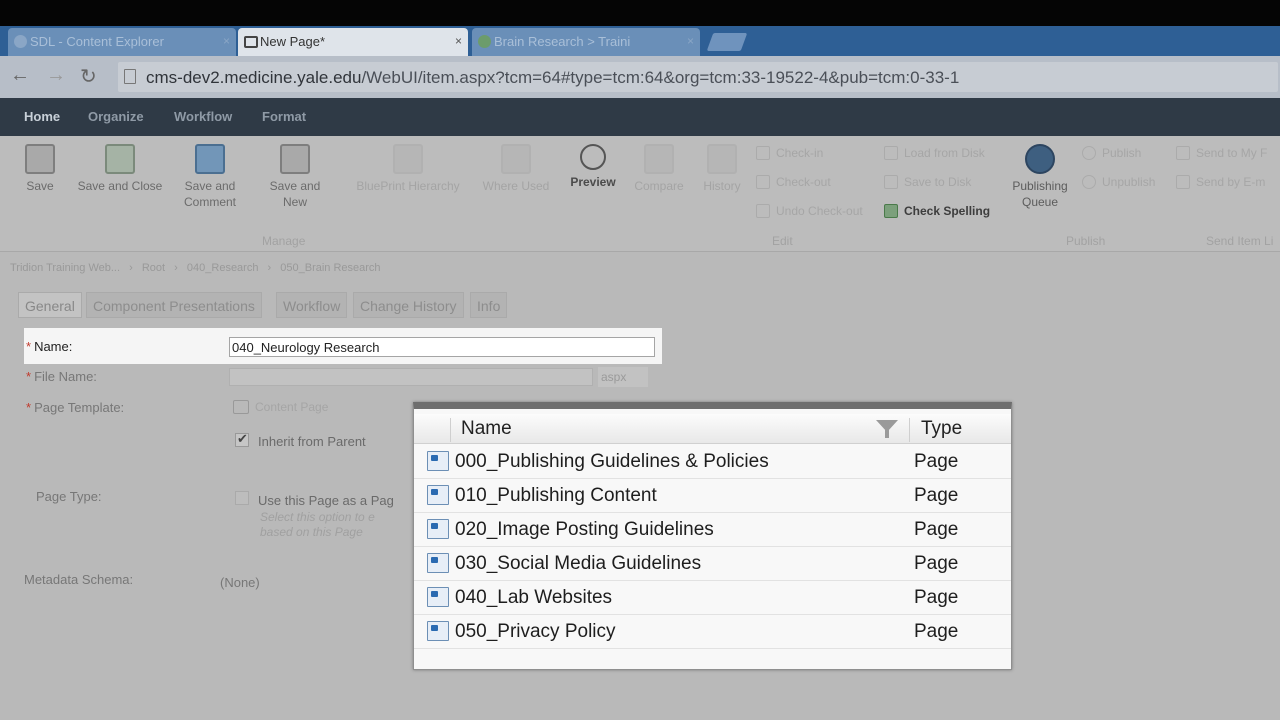  I want to click on page-type-checkbox, so click(242, 498).